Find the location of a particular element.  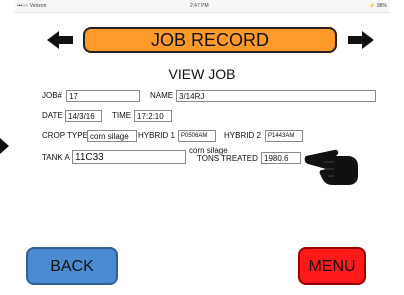

date-field: 14/3/16 is located at coordinates (83, 116).